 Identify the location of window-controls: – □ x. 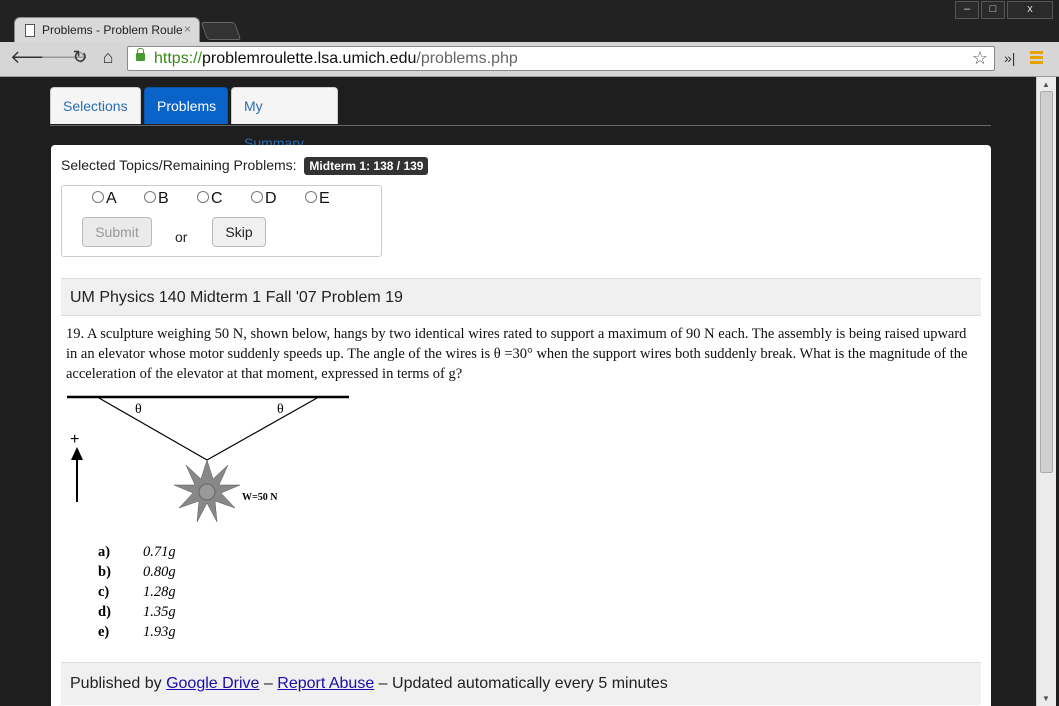
(1003, 10).